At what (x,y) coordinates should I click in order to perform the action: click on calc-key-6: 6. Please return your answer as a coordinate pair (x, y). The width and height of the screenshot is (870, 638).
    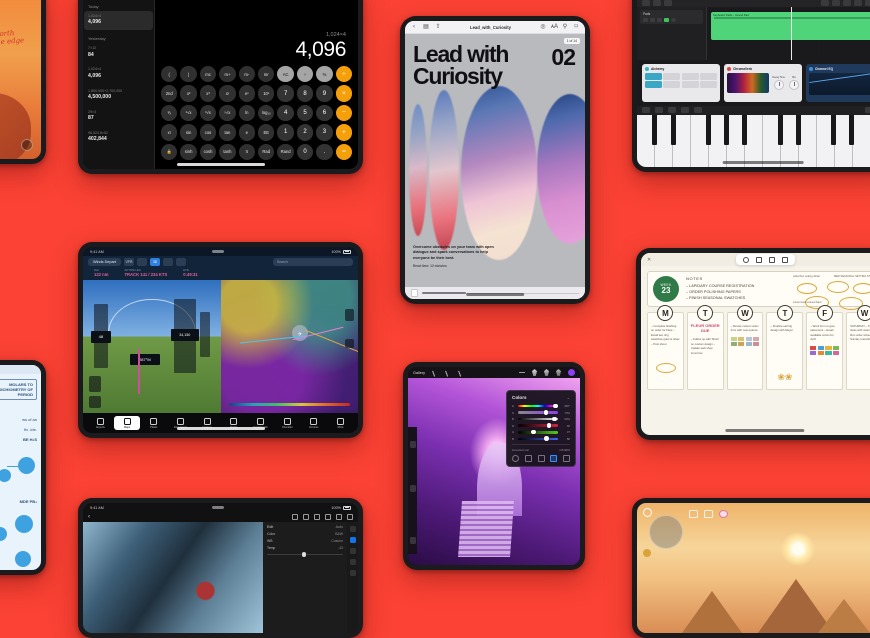
    Looking at the image, I should click on (324, 113).